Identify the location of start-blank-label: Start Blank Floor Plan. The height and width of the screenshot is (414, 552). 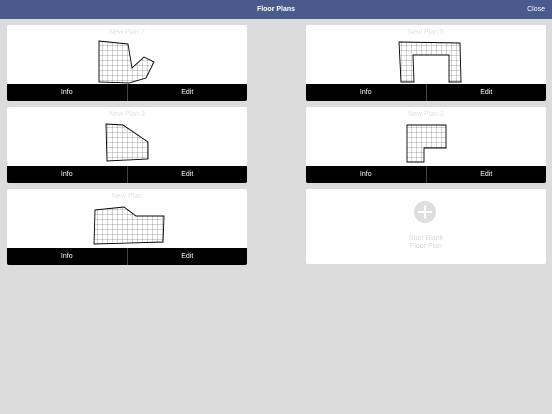
(426, 243).